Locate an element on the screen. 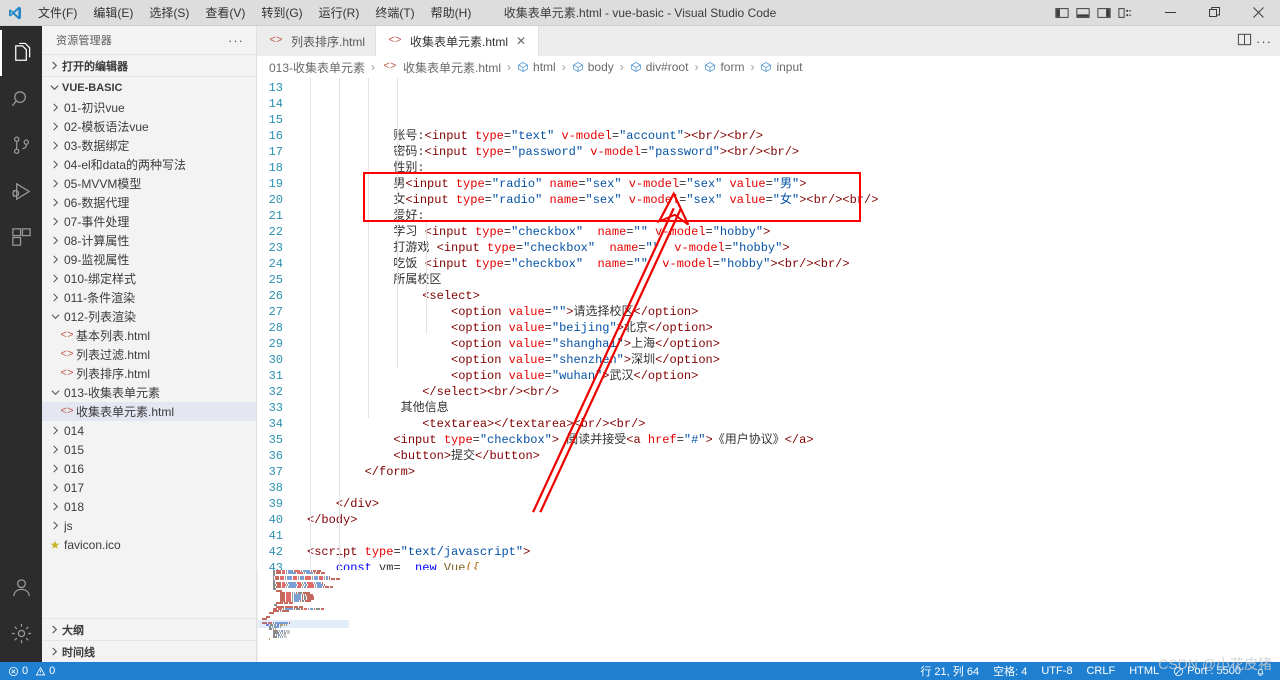 This screenshot has width=1280, height=680. minimize-button is located at coordinates (1170, 13).